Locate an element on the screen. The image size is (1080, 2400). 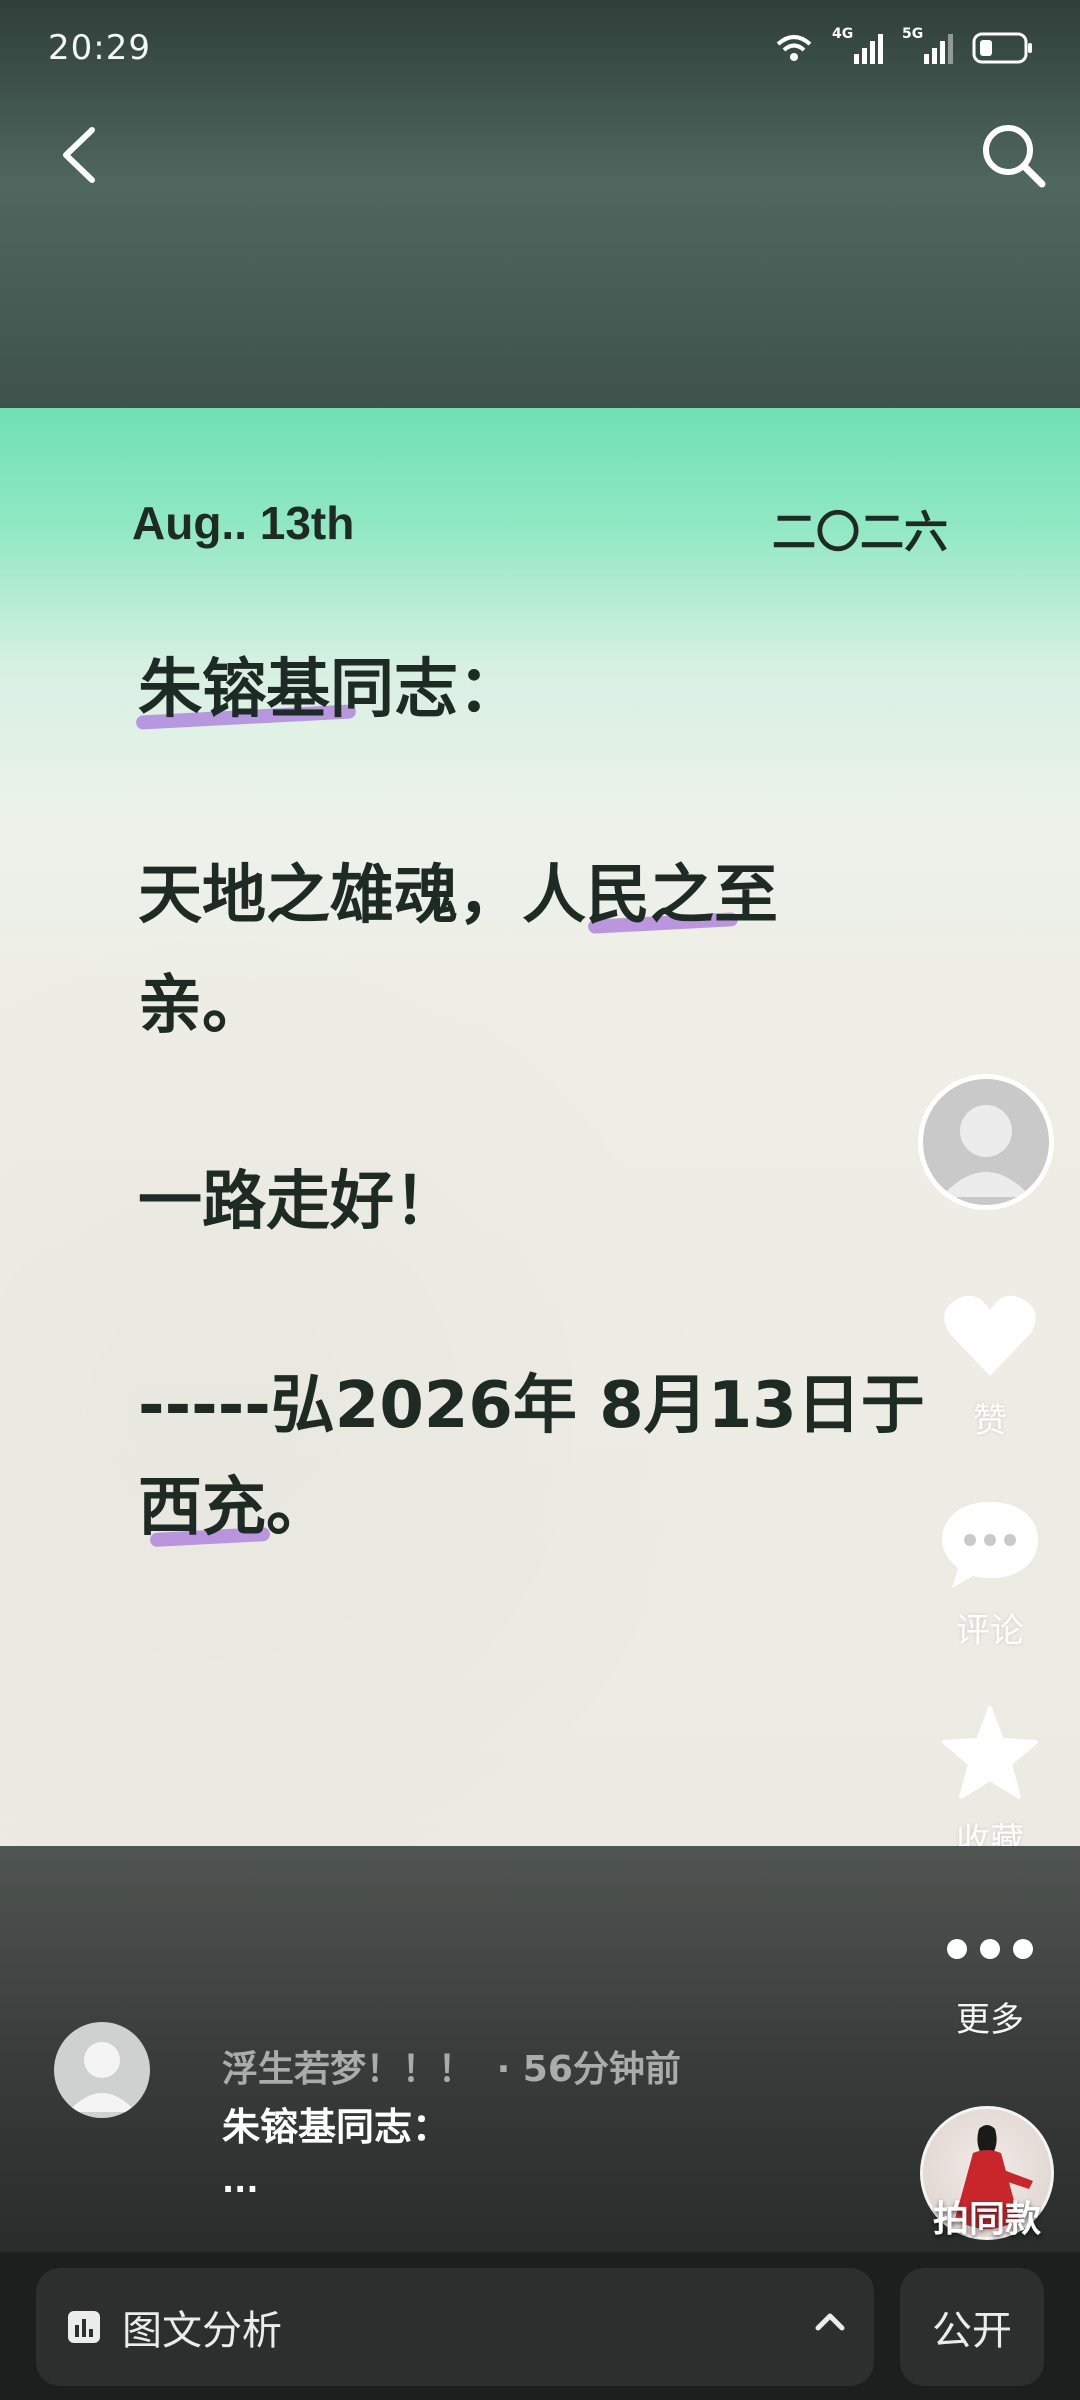
note-greeting: 朱镕基同志： is located at coordinates (330, 690).